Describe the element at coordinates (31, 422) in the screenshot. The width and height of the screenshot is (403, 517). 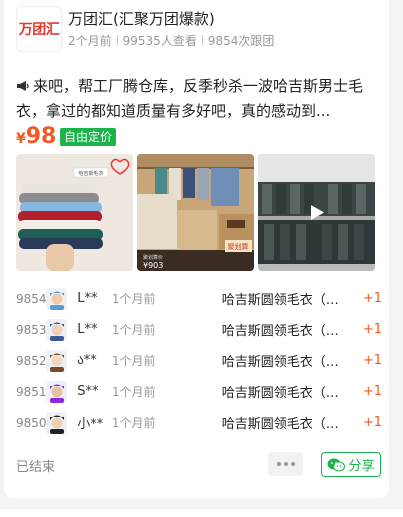
I see `order-number: 9850` at that location.